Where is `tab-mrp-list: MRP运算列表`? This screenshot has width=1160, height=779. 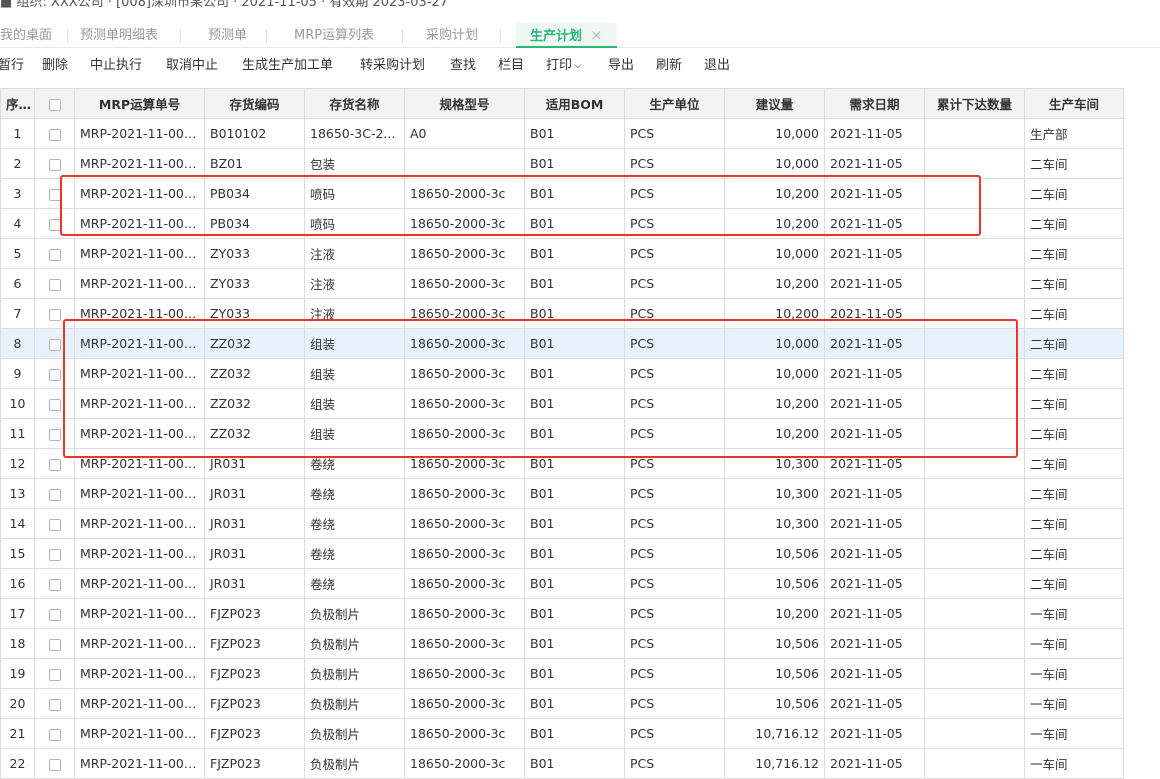 tab-mrp-list: MRP运算列表 is located at coordinates (334, 35).